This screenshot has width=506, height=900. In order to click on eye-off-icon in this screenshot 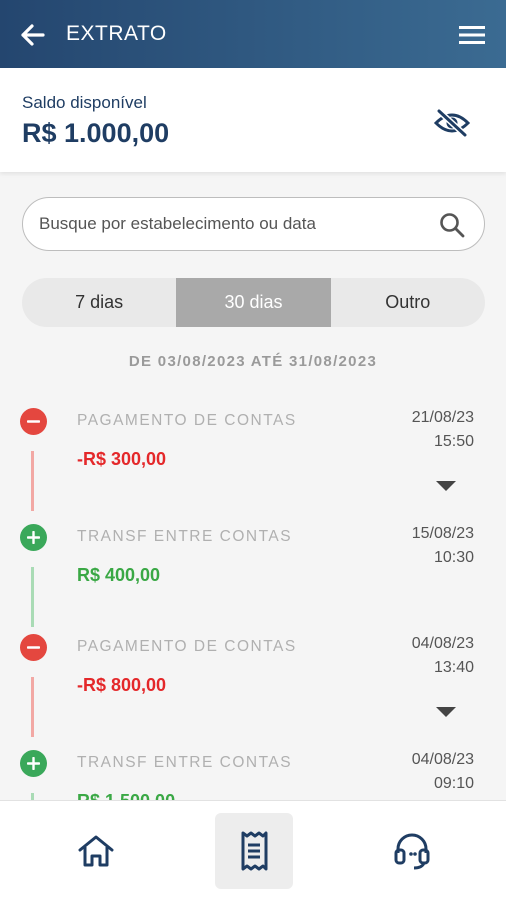, I will do `click(452, 123)`.